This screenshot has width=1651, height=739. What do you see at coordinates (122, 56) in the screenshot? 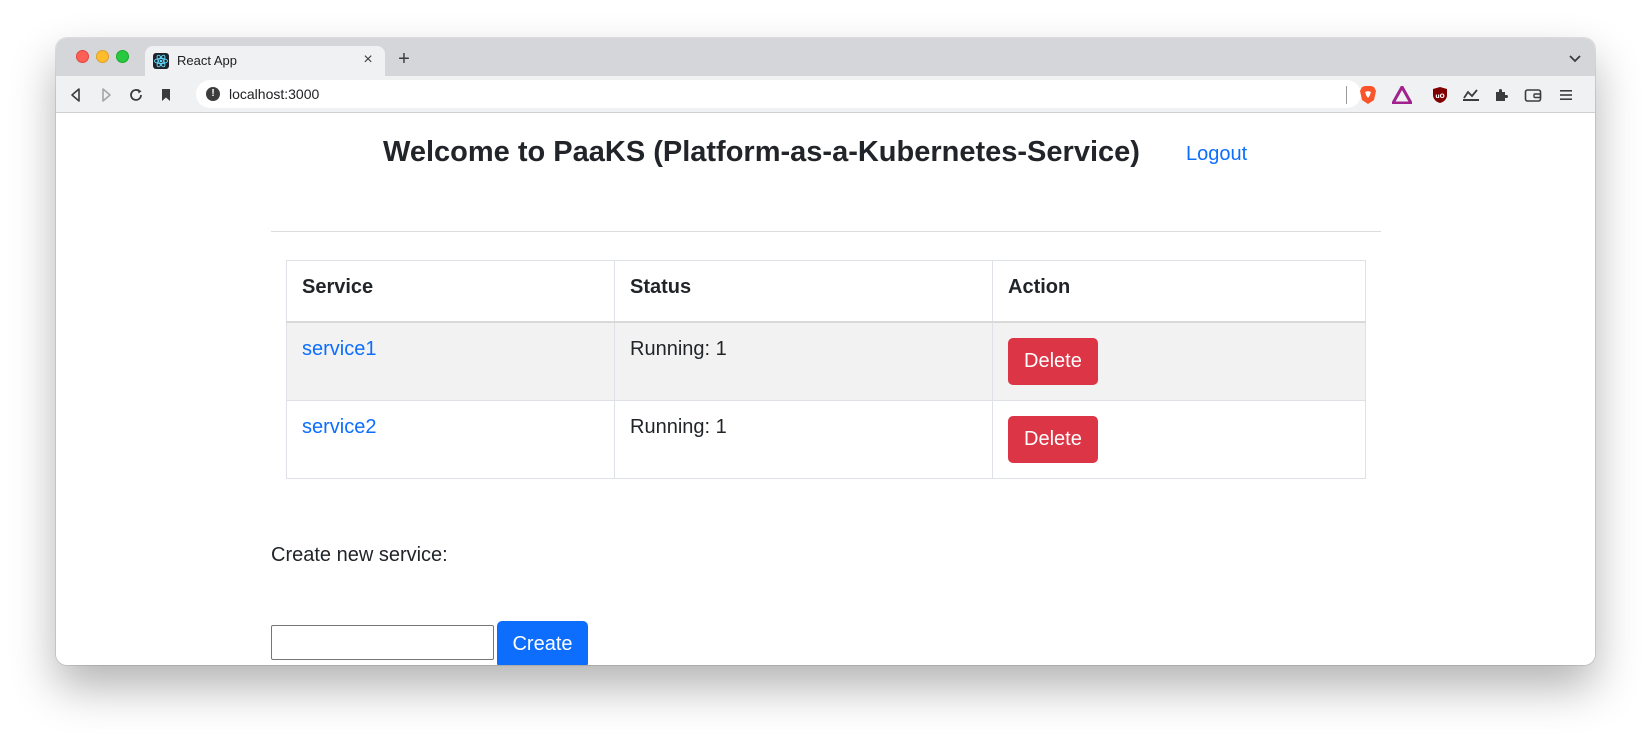
I see `maximize-window-button` at bounding box center [122, 56].